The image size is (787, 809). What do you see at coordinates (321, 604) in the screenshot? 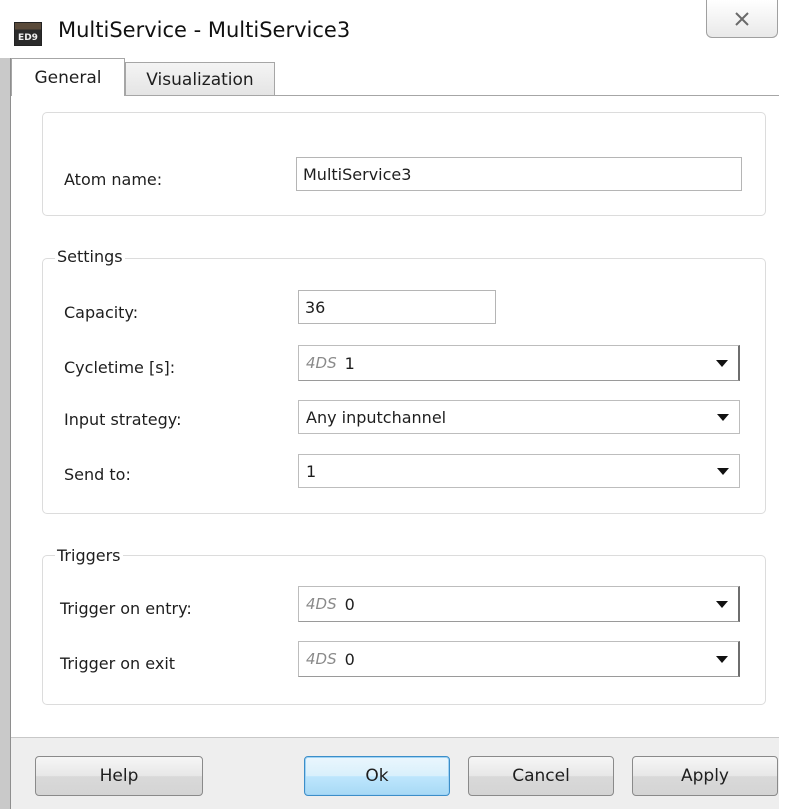
I see `trigger-entry-prefix: 4DS` at bounding box center [321, 604].